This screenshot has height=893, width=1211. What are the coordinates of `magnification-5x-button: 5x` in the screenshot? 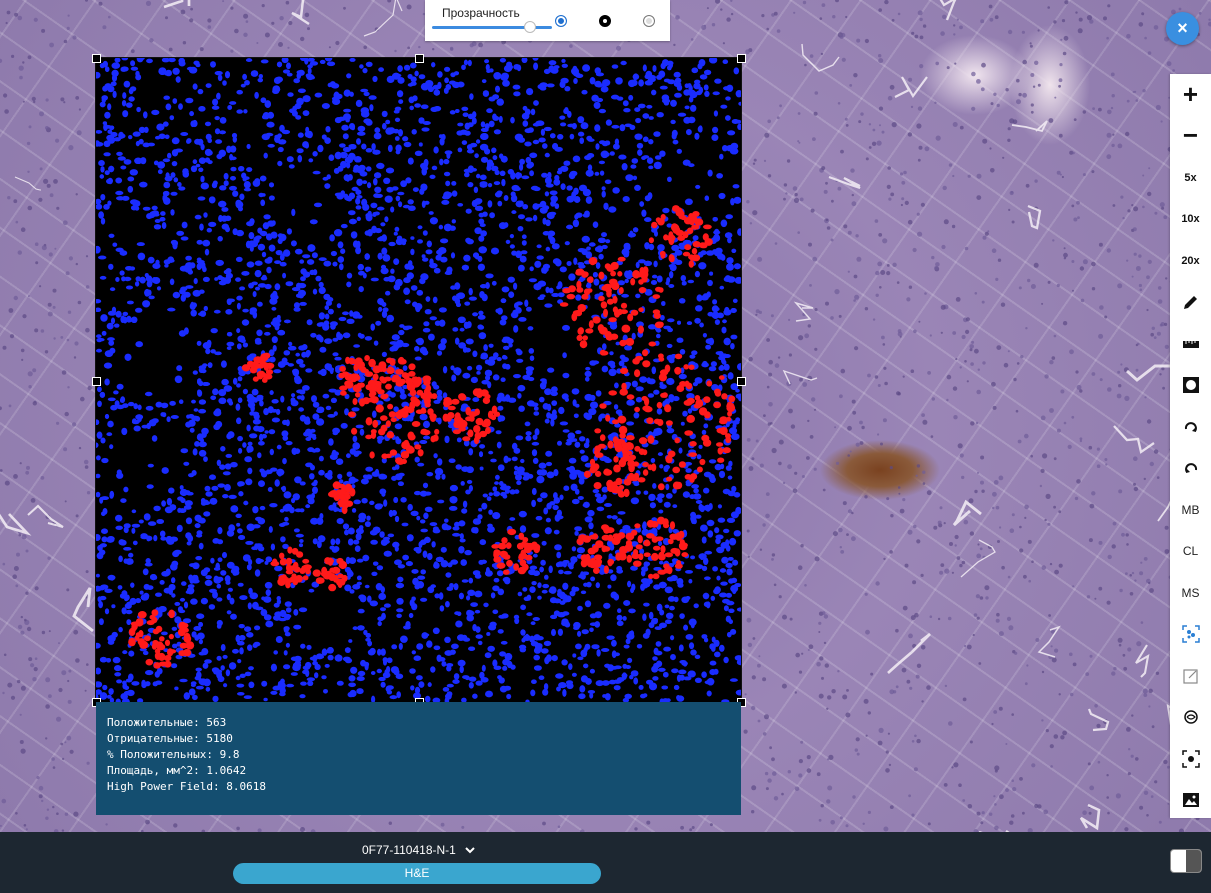 It's located at (1190, 177).